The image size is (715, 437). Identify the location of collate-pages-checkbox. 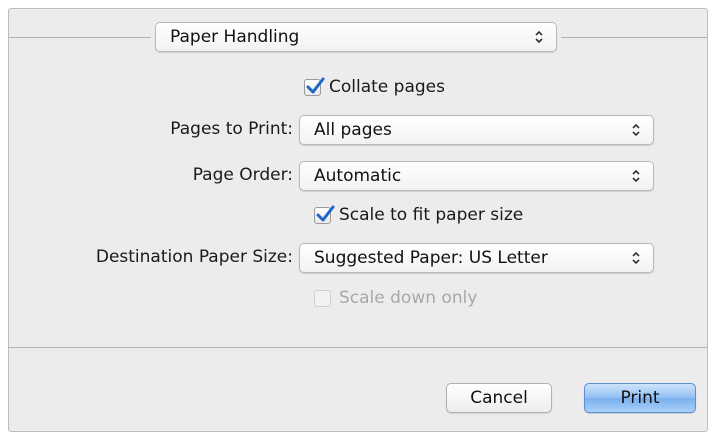
(314, 86).